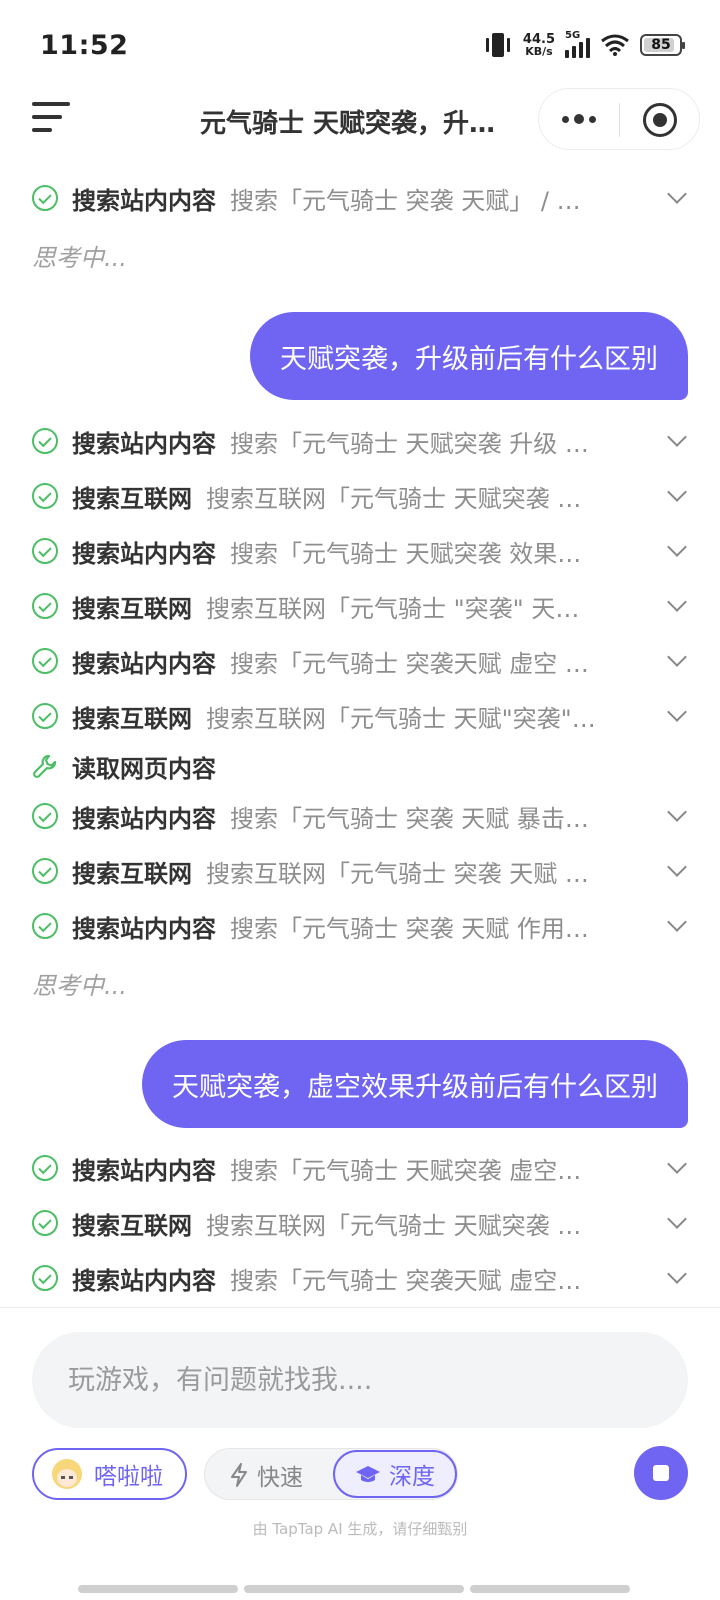 This screenshot has width=720, height=1600. What do you see at coordinates (577, 44) in the screenshot?
I see `signal-icon: 5G` at bounding box center [577, 44].